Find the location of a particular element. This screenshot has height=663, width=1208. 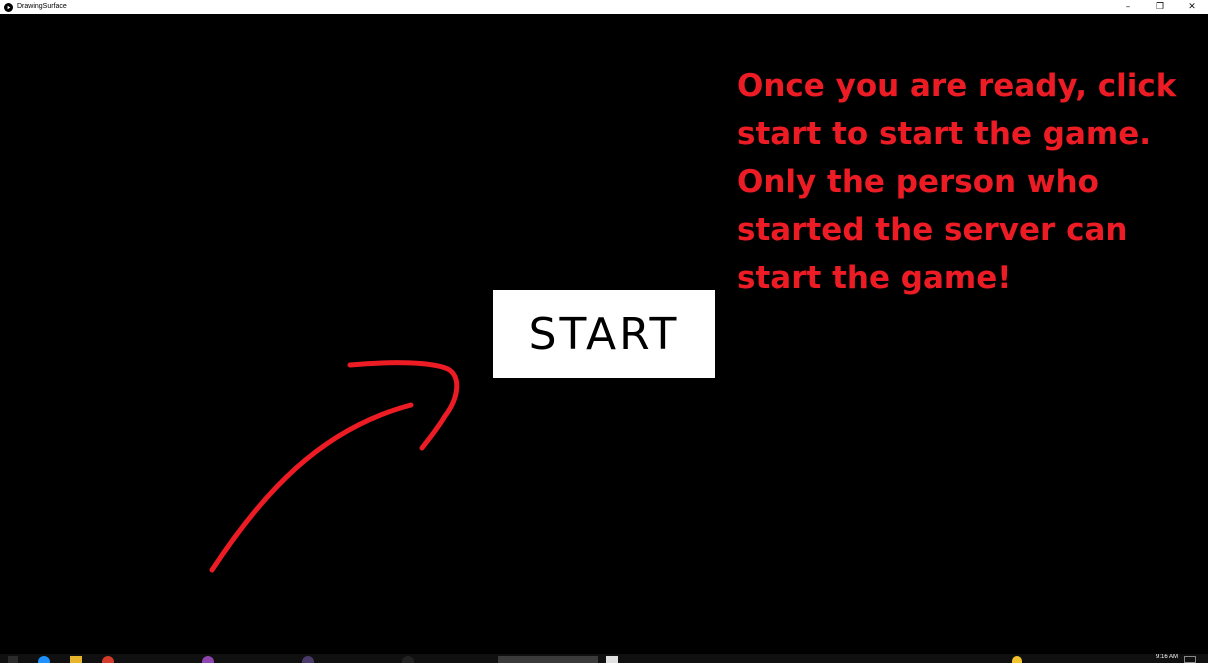

start-menu-icon is located at coordinates (13, 659).